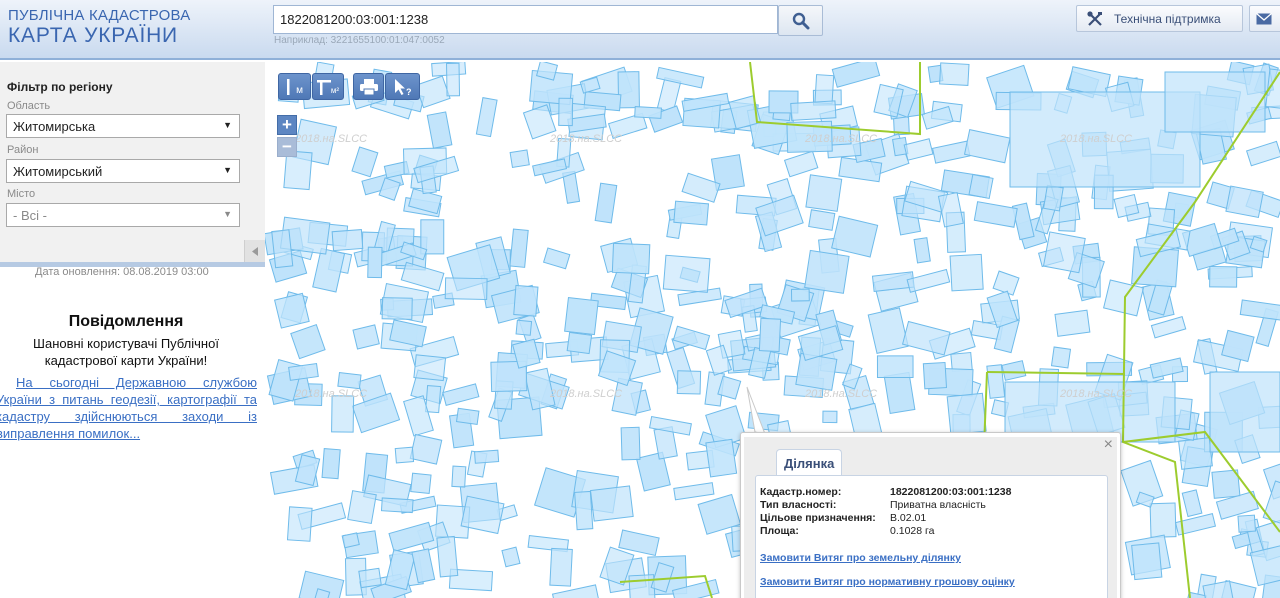 This screenshot has height=598, width=1280. I want to click on raion-value: Житомирський, so click(58, 171).